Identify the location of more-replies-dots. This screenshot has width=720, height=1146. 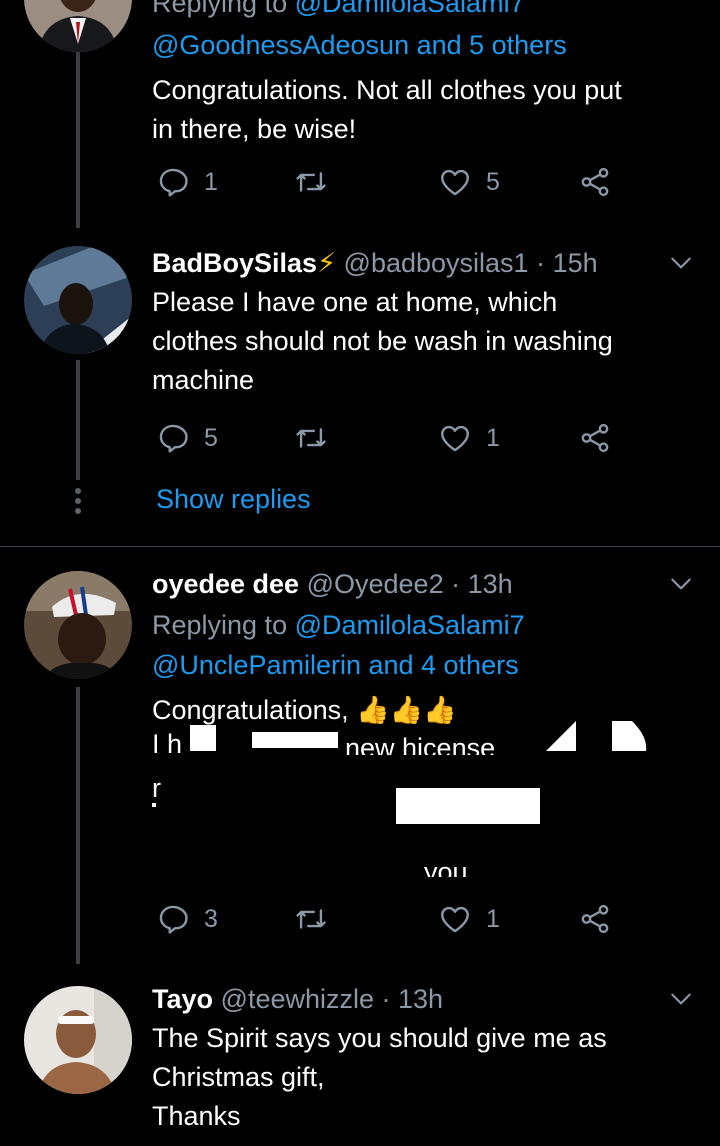
(78, 503).